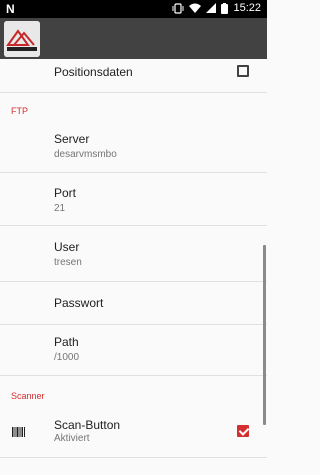 This screenshot has height=475, width=320. What do you see at coordinates (247, 8) in the screenshot?
I see `clock: 15:22` at bounding box center [247, 8].